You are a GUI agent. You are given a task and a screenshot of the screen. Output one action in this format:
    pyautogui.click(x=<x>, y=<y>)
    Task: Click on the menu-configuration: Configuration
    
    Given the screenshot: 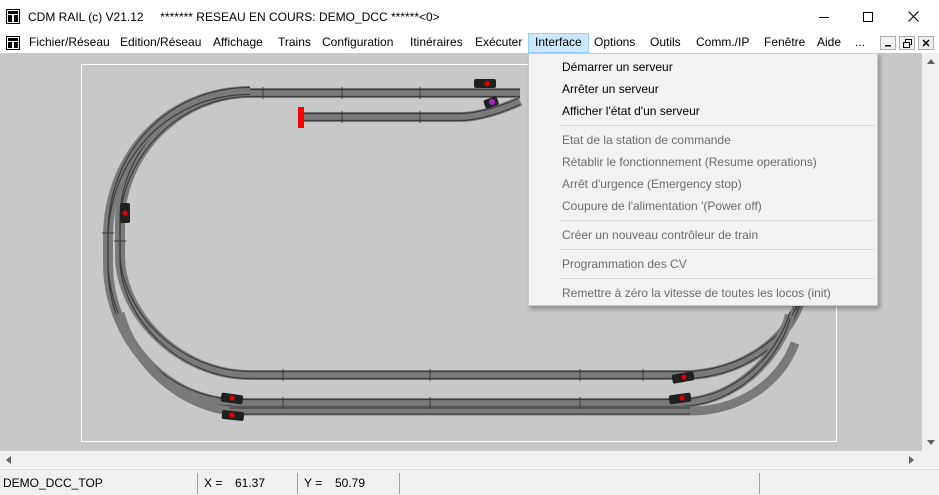 What is the action you would take?
    pyautogui.click(x=357, y=43)
    